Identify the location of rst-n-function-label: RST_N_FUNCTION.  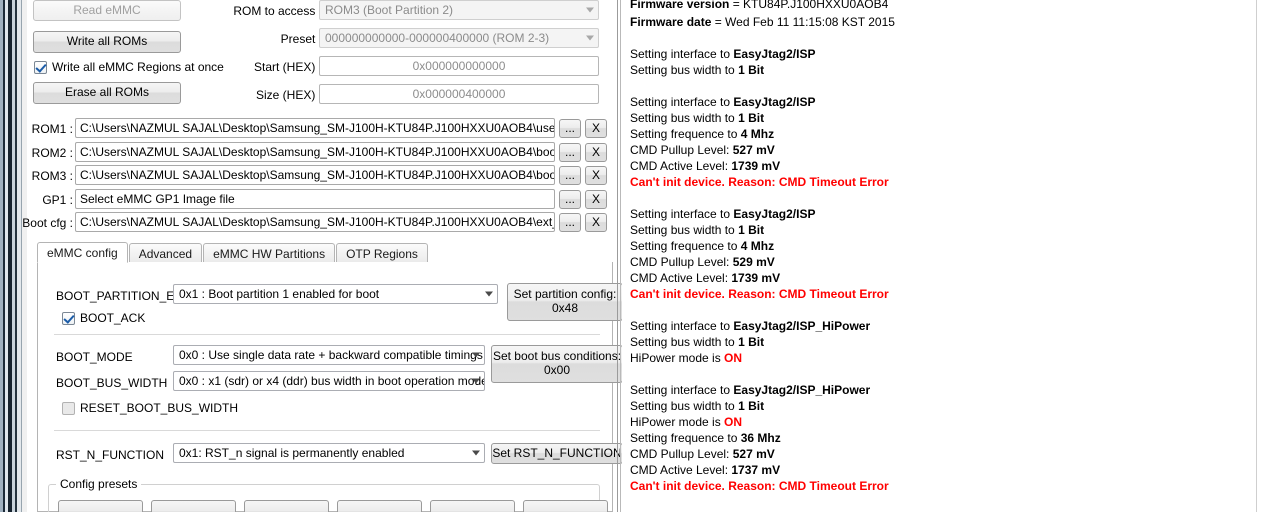
(110, 455).